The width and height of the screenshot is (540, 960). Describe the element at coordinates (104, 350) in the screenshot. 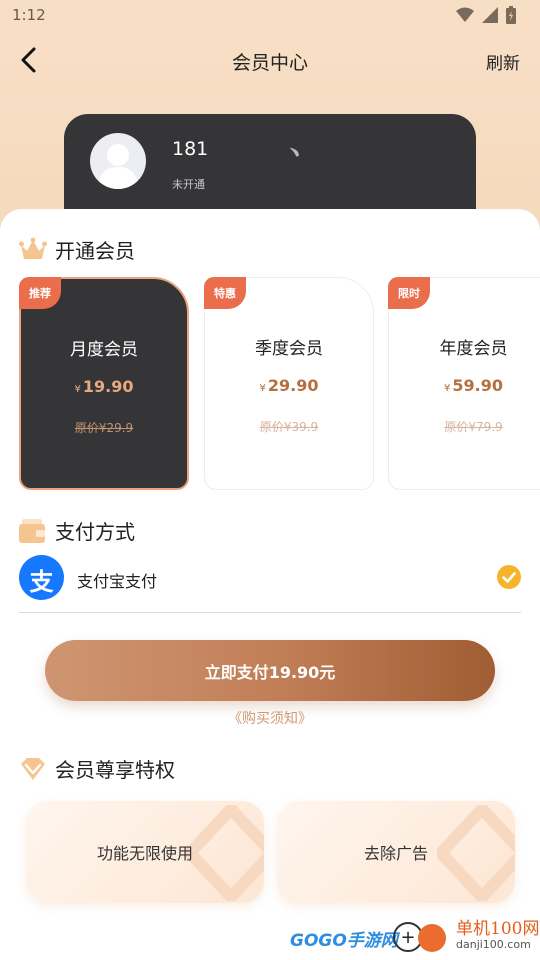

I see `plan-name: 月度会员` at that location.